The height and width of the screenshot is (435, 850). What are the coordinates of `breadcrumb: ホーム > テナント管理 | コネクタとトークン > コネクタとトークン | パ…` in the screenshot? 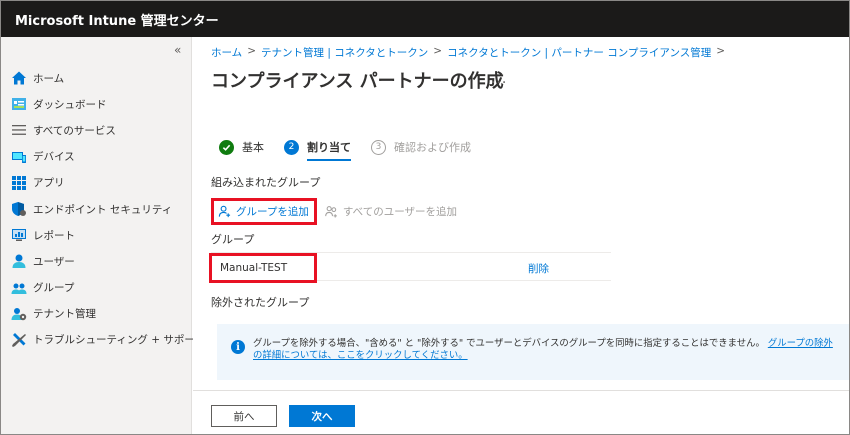 It's located at (470, 52).